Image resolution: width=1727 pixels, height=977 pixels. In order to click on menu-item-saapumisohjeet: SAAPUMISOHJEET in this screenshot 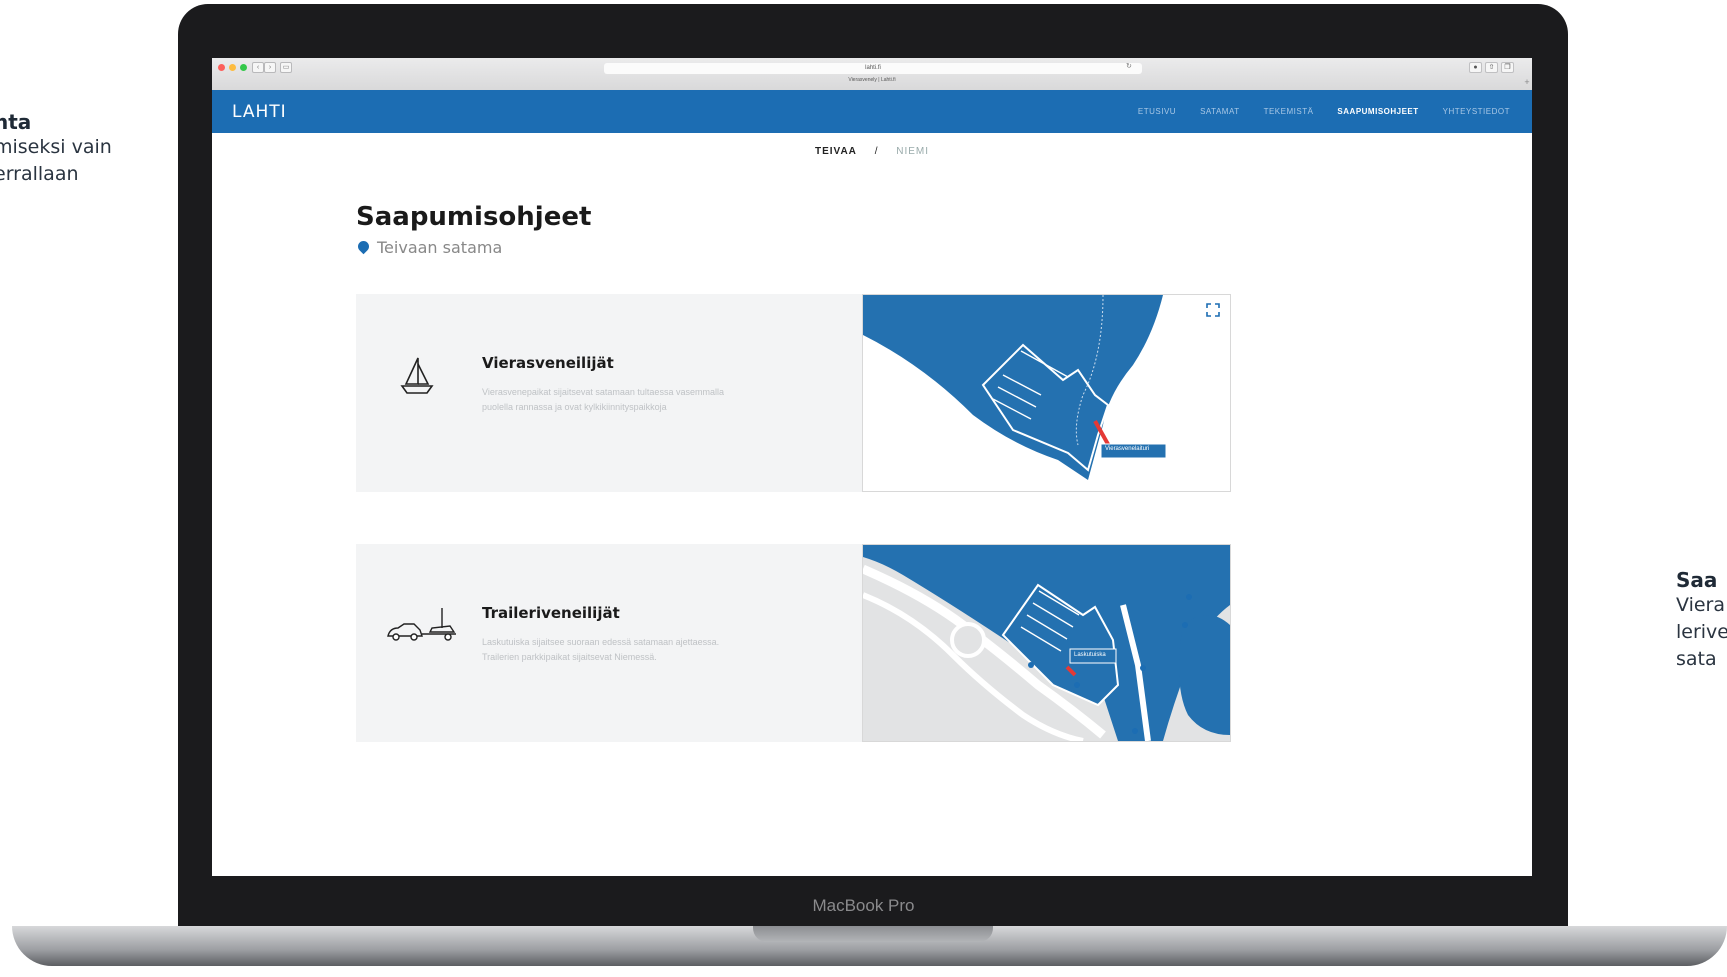, I will do `click(1377, 111)`.